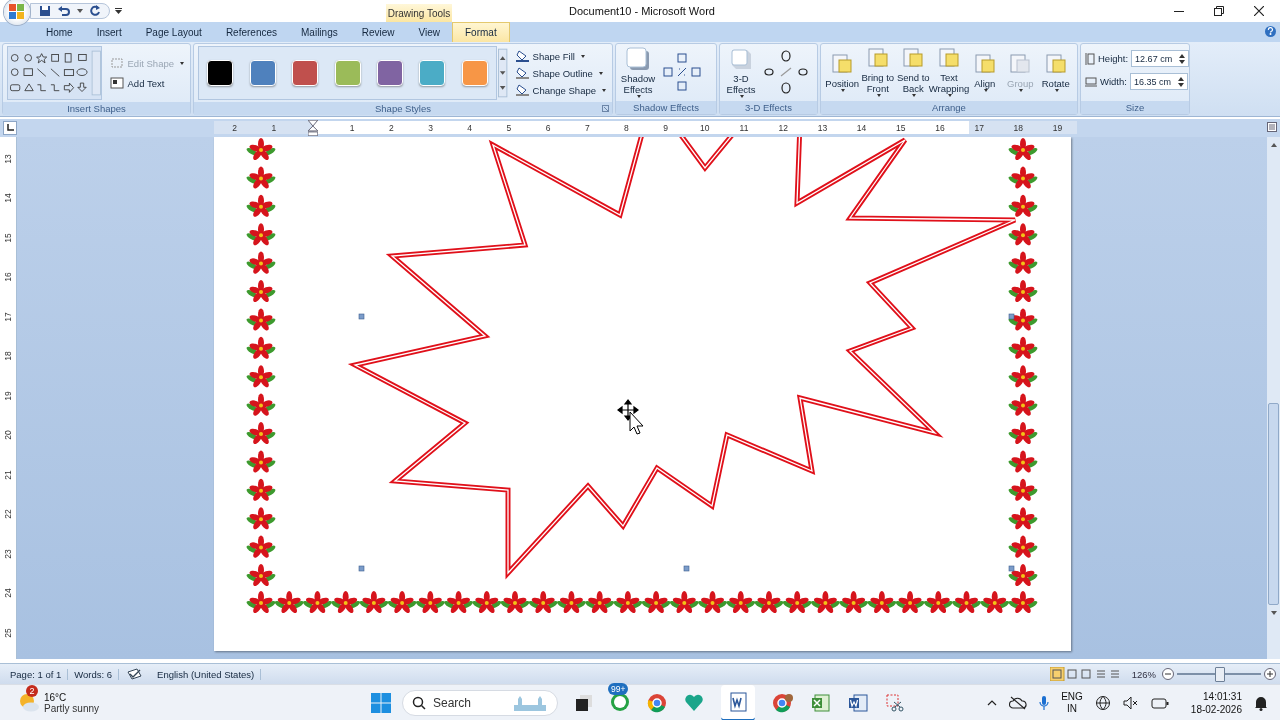 This screenshot has height=720, width=1280. What do you see at coordinates (54, 73) in the screenshot?
I see `shape-gallery-drawing` at bounding box center [54, 73].